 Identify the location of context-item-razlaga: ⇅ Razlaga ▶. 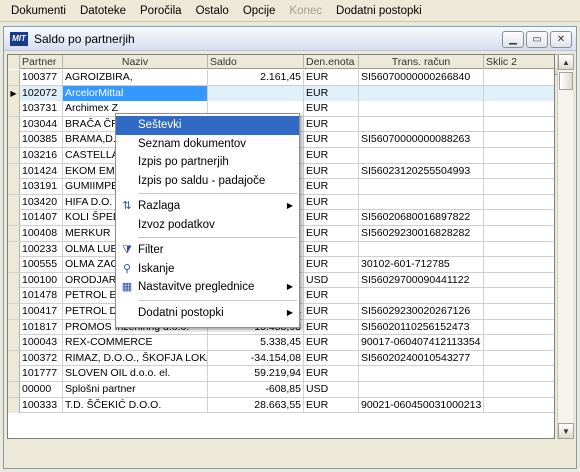
(207, 206).